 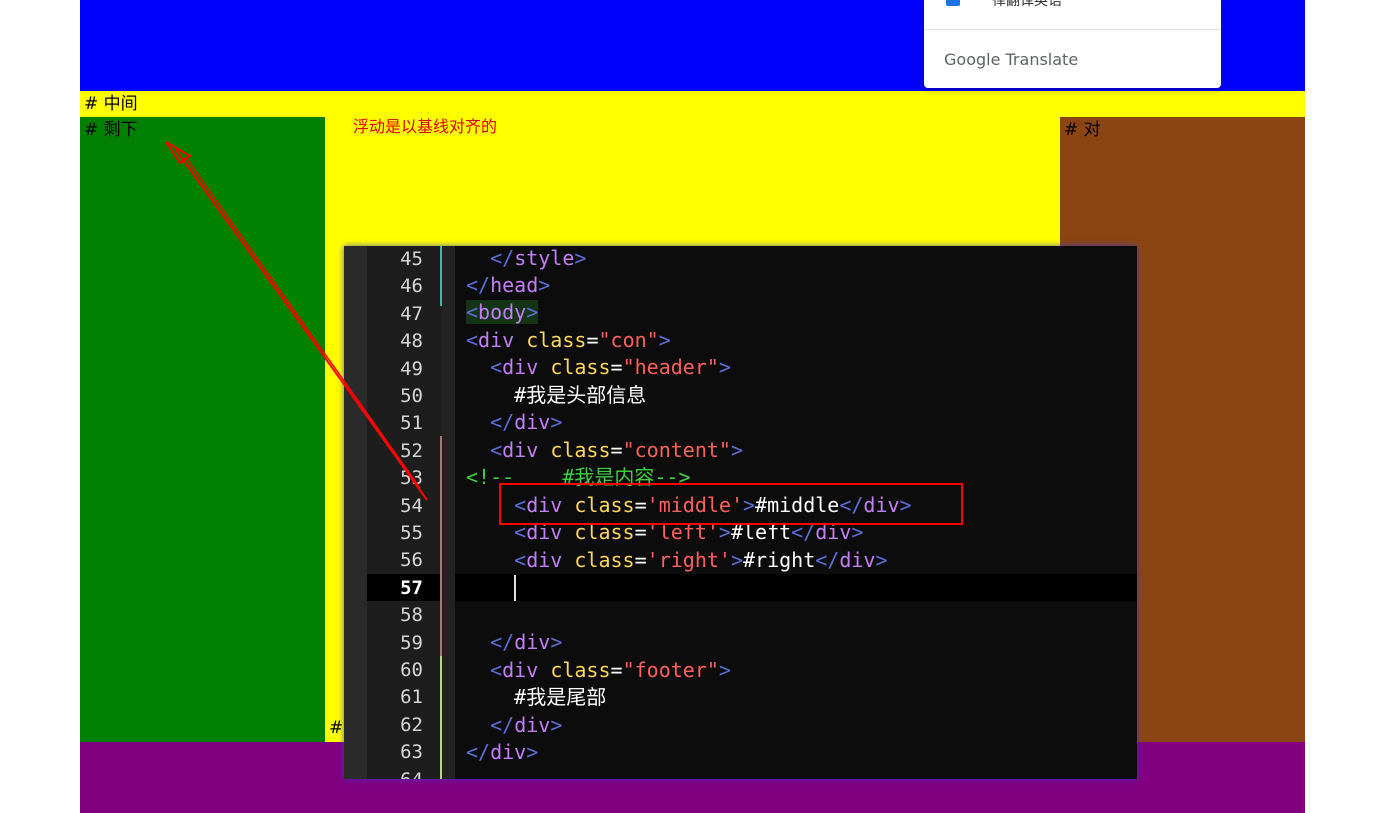 I want to click on code-line-60: <div class="footer">, so click(x=598, y=670).